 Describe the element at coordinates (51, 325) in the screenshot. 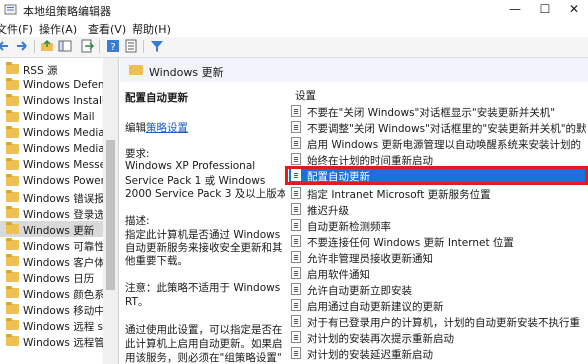

I see `tree-item: Windows 远程 shell` at that location.